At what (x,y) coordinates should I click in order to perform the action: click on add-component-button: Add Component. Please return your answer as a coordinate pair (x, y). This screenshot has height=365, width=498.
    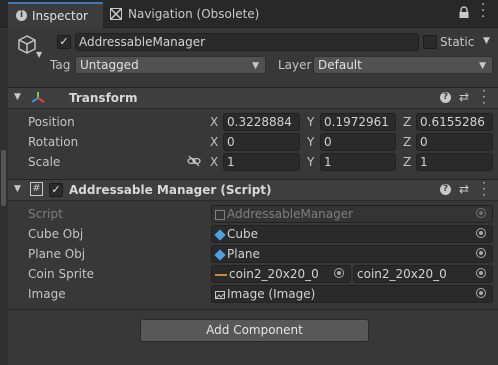
    Looking at the image, I should click on (254, 330).